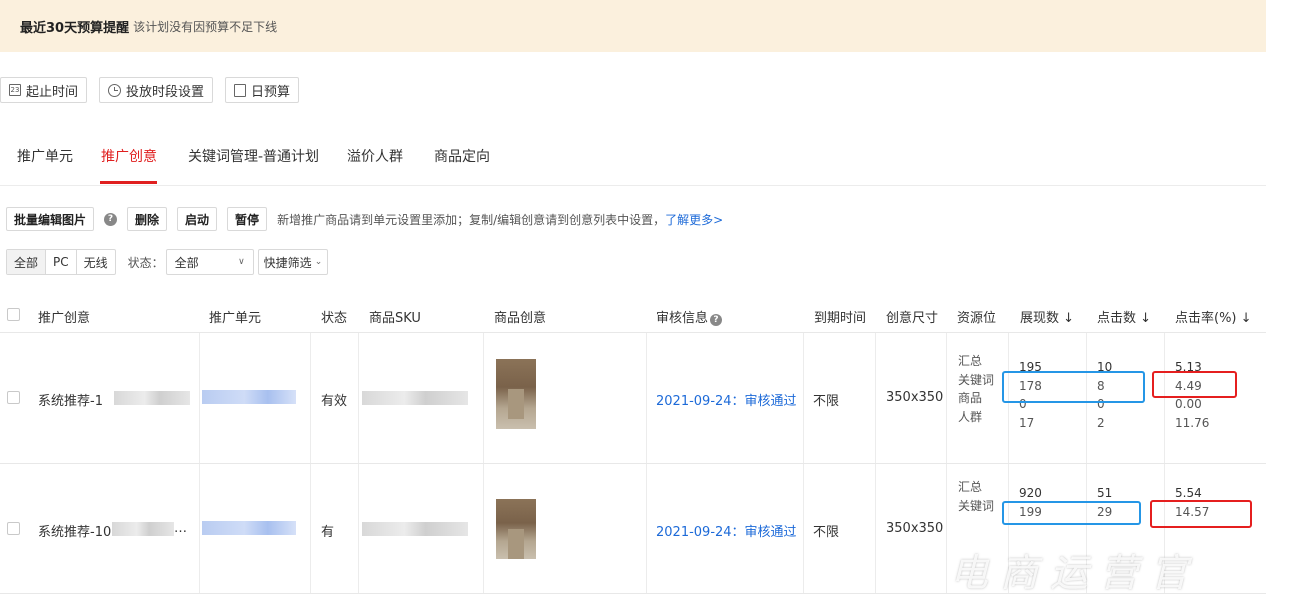  I want to click on platform-segment: 全部 PC 无线, so click(61, 262).